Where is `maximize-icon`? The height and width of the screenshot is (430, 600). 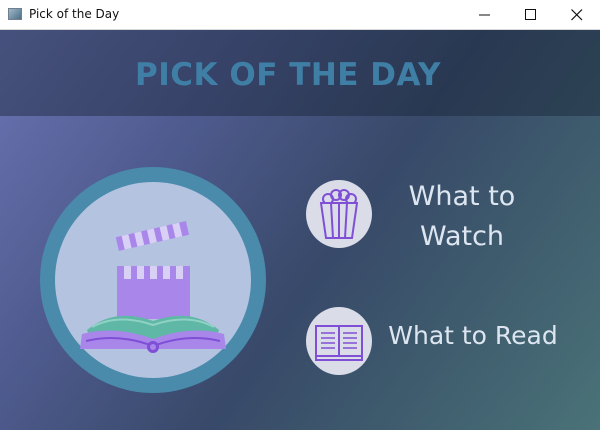
maximize-icon is located at coordinates (530, 14).